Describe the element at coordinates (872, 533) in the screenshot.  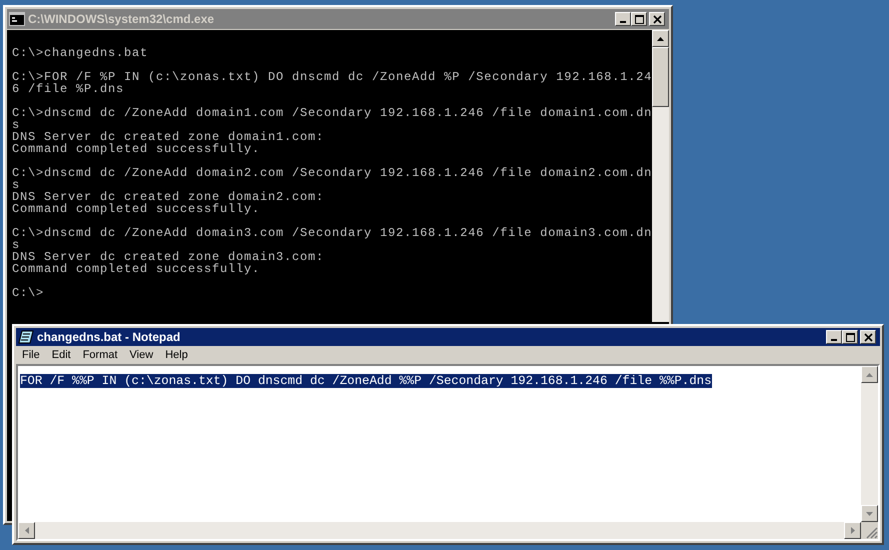
I see `resize-grip-icon` at that location.